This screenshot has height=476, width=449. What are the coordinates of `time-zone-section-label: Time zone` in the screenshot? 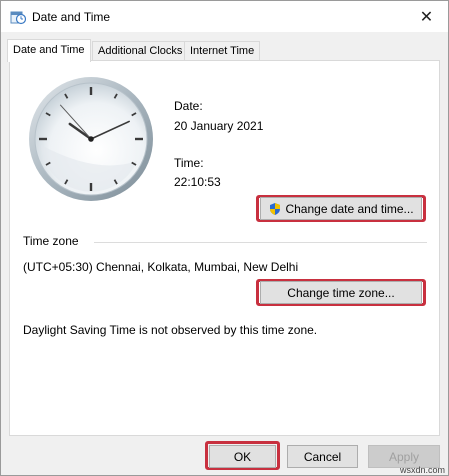 It's located at (51, 241).